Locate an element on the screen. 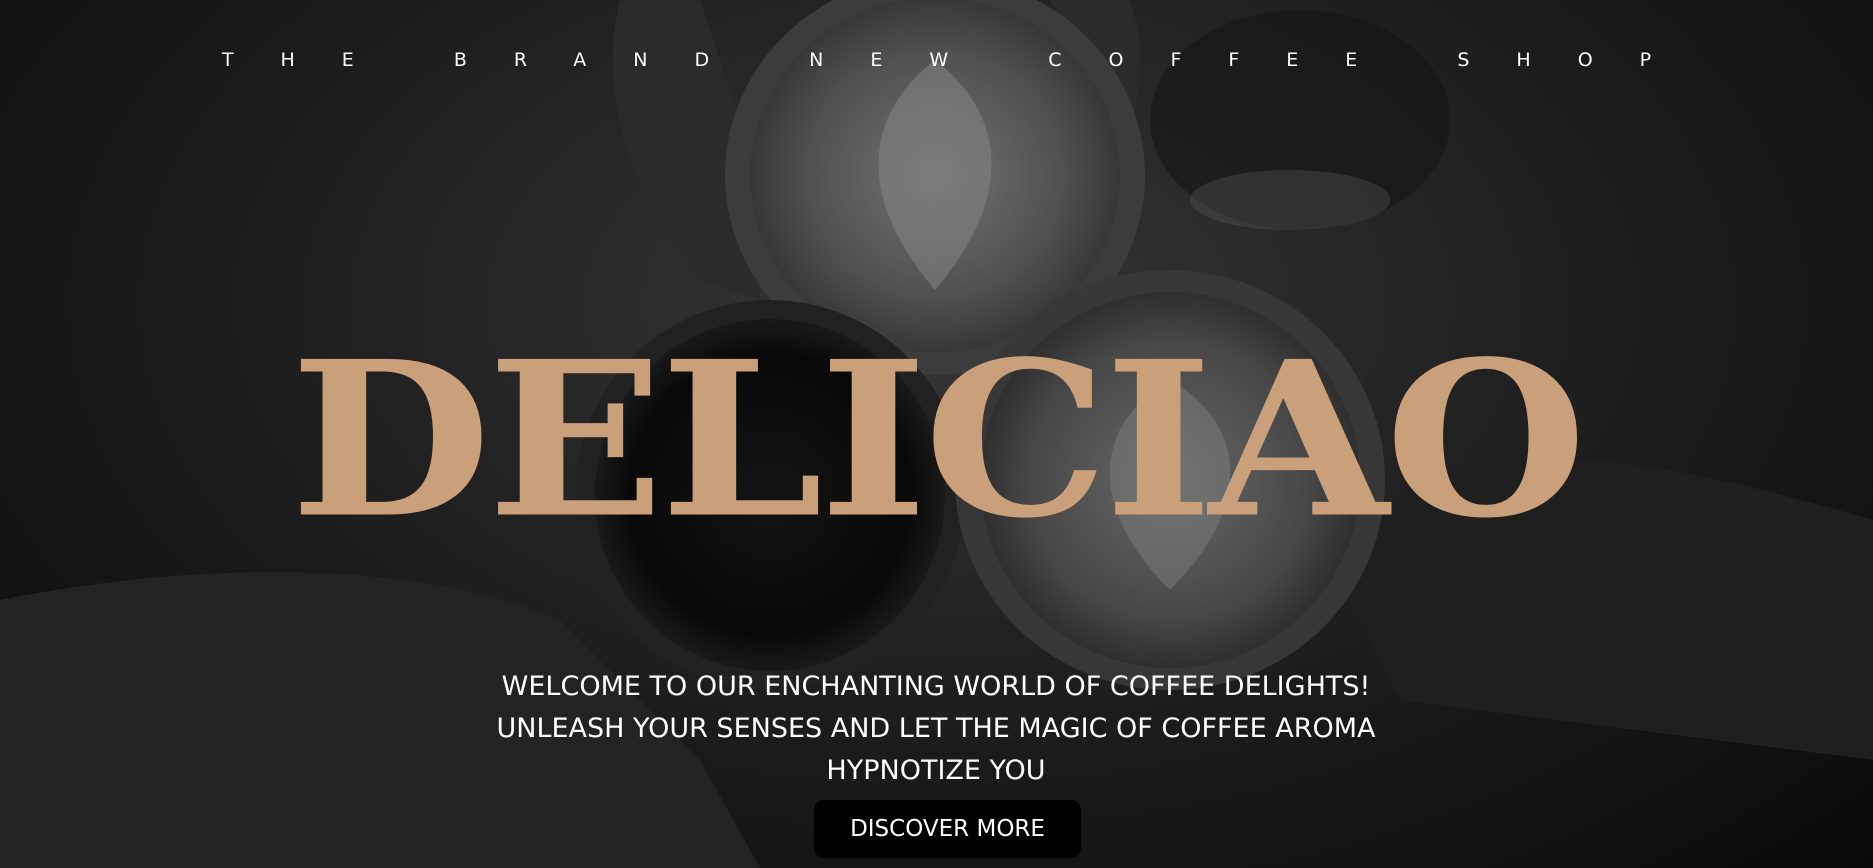  tagline: THE BRAND NEW COFFEE SHOP is located at coordinates (960, 60).